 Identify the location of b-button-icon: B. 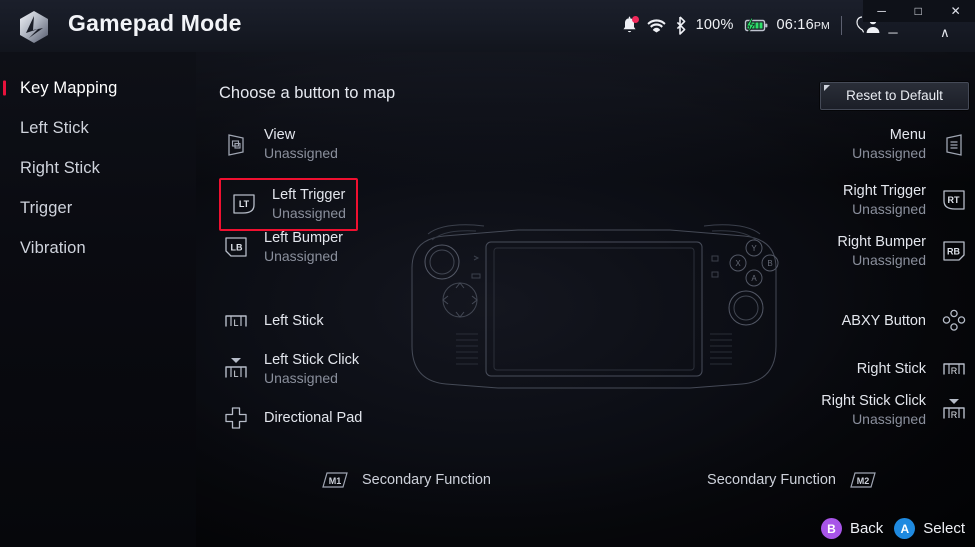
(831, 528).